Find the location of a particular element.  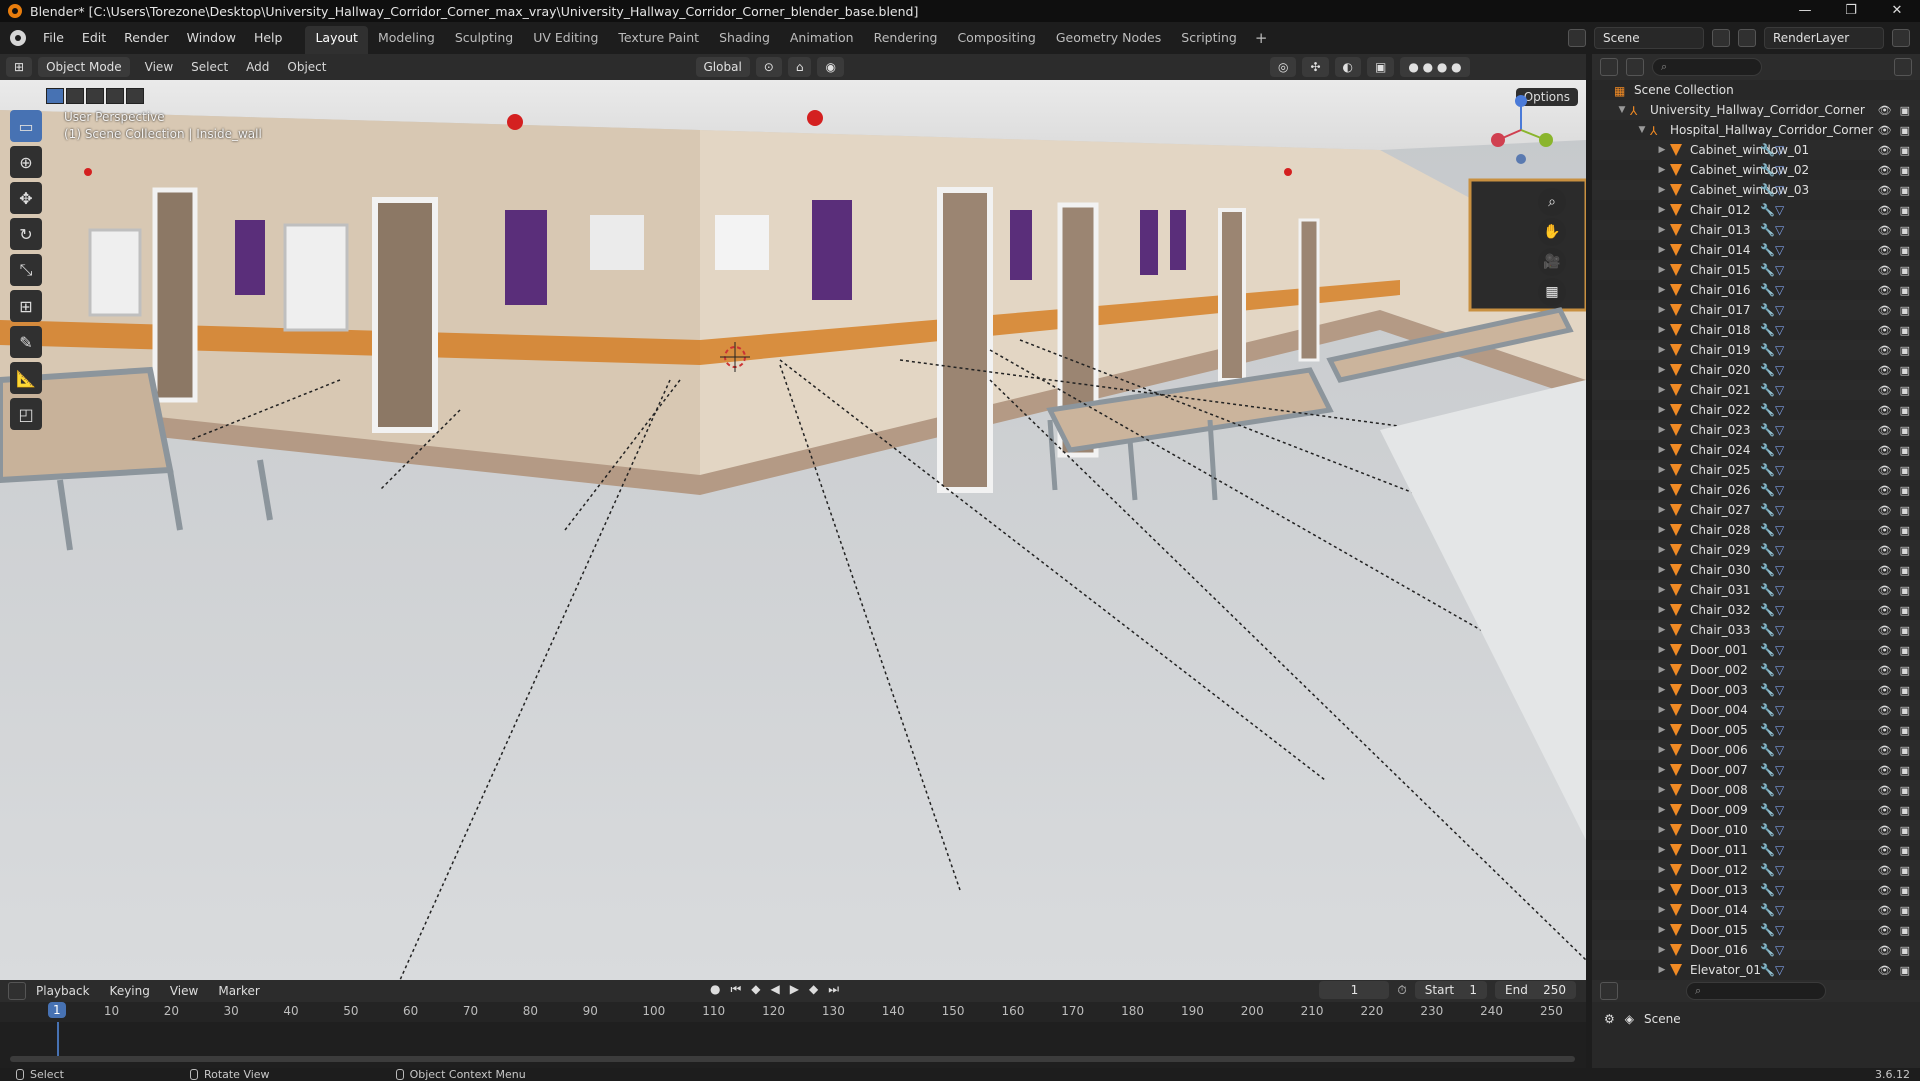

menu-file: File is located at coordinates (53, 38).